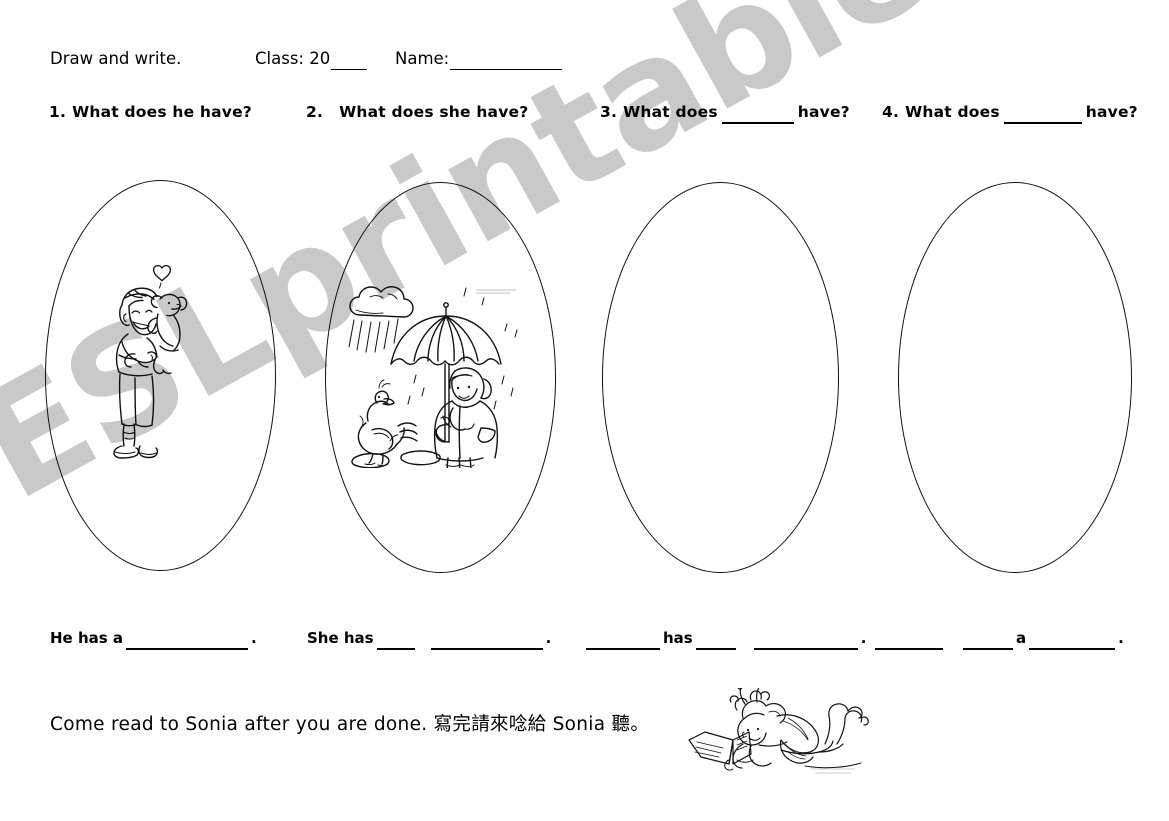 Image resolution: width=1169 pixels, height=821 pixels. What do you see at coordinates (670, 112) in the screenshot?
I see `question-3-text-before: What does` at bounding box center [670, 112].